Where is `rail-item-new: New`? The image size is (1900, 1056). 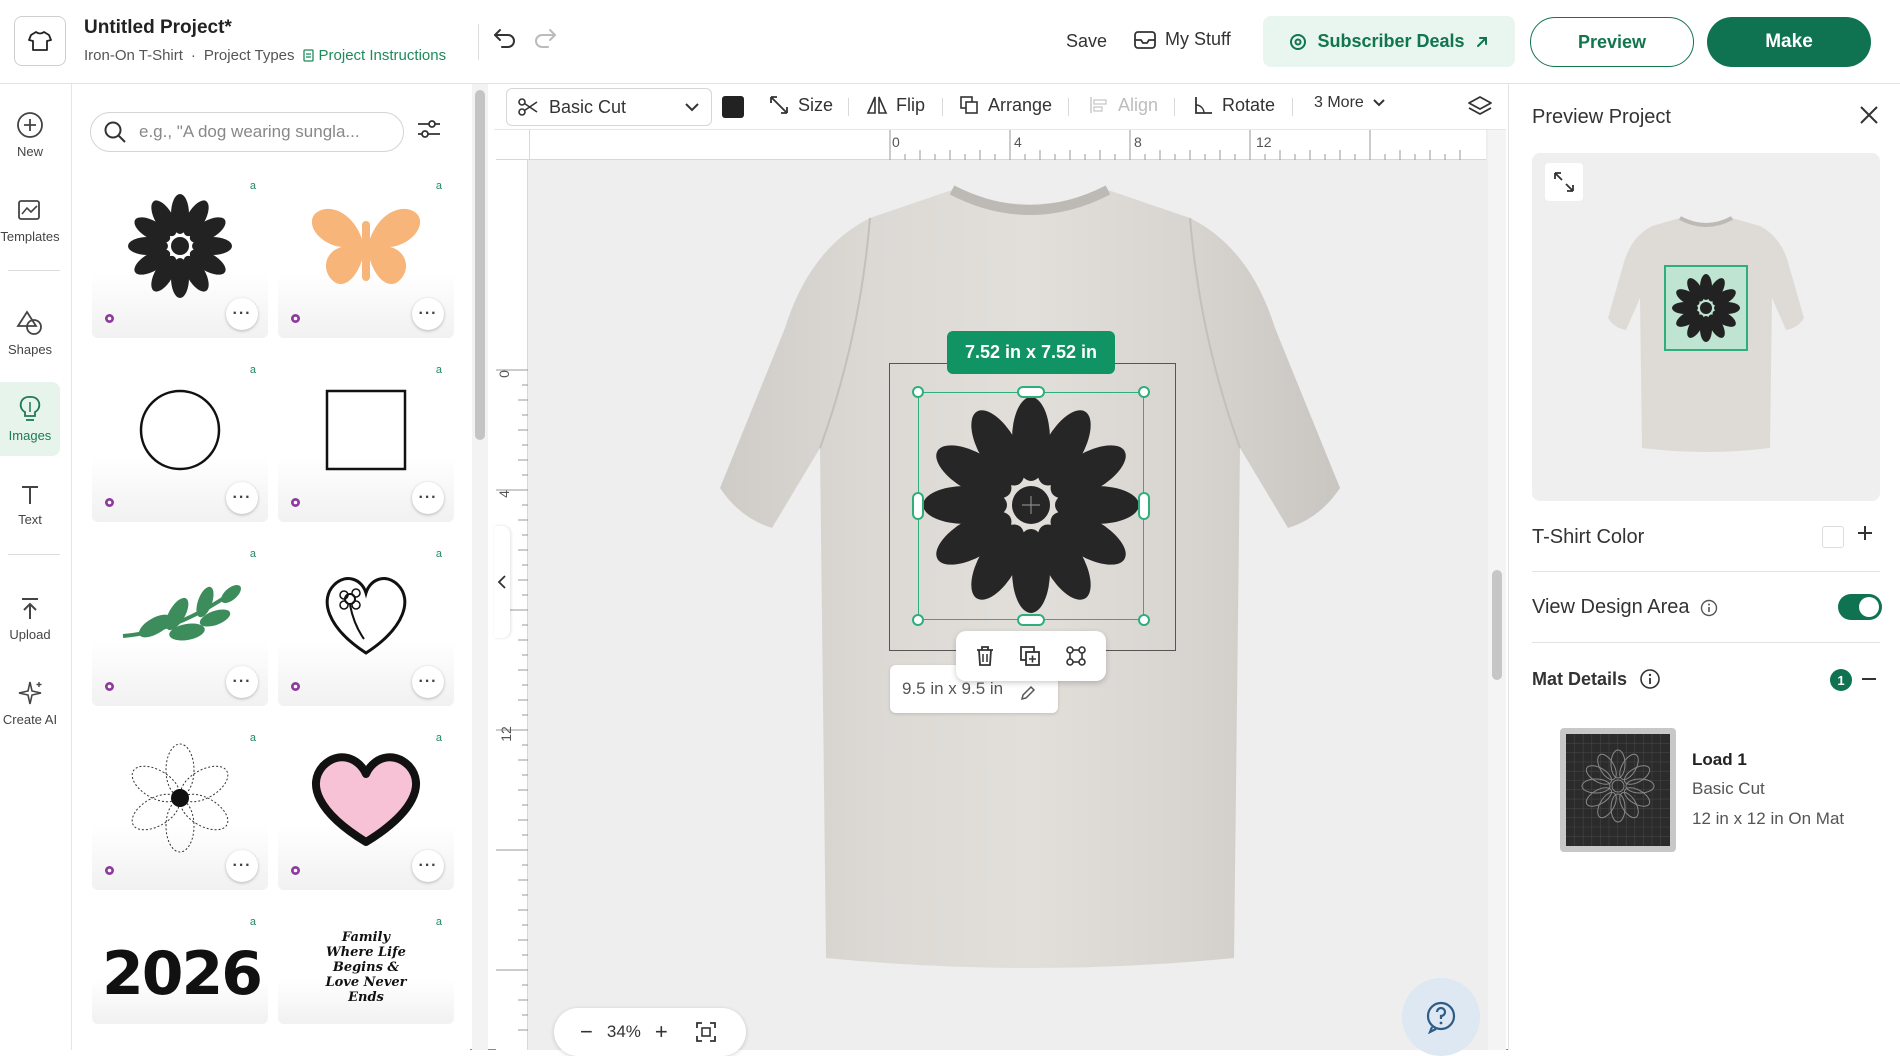
rail-item-new: New is located at coordinates (30, 135).